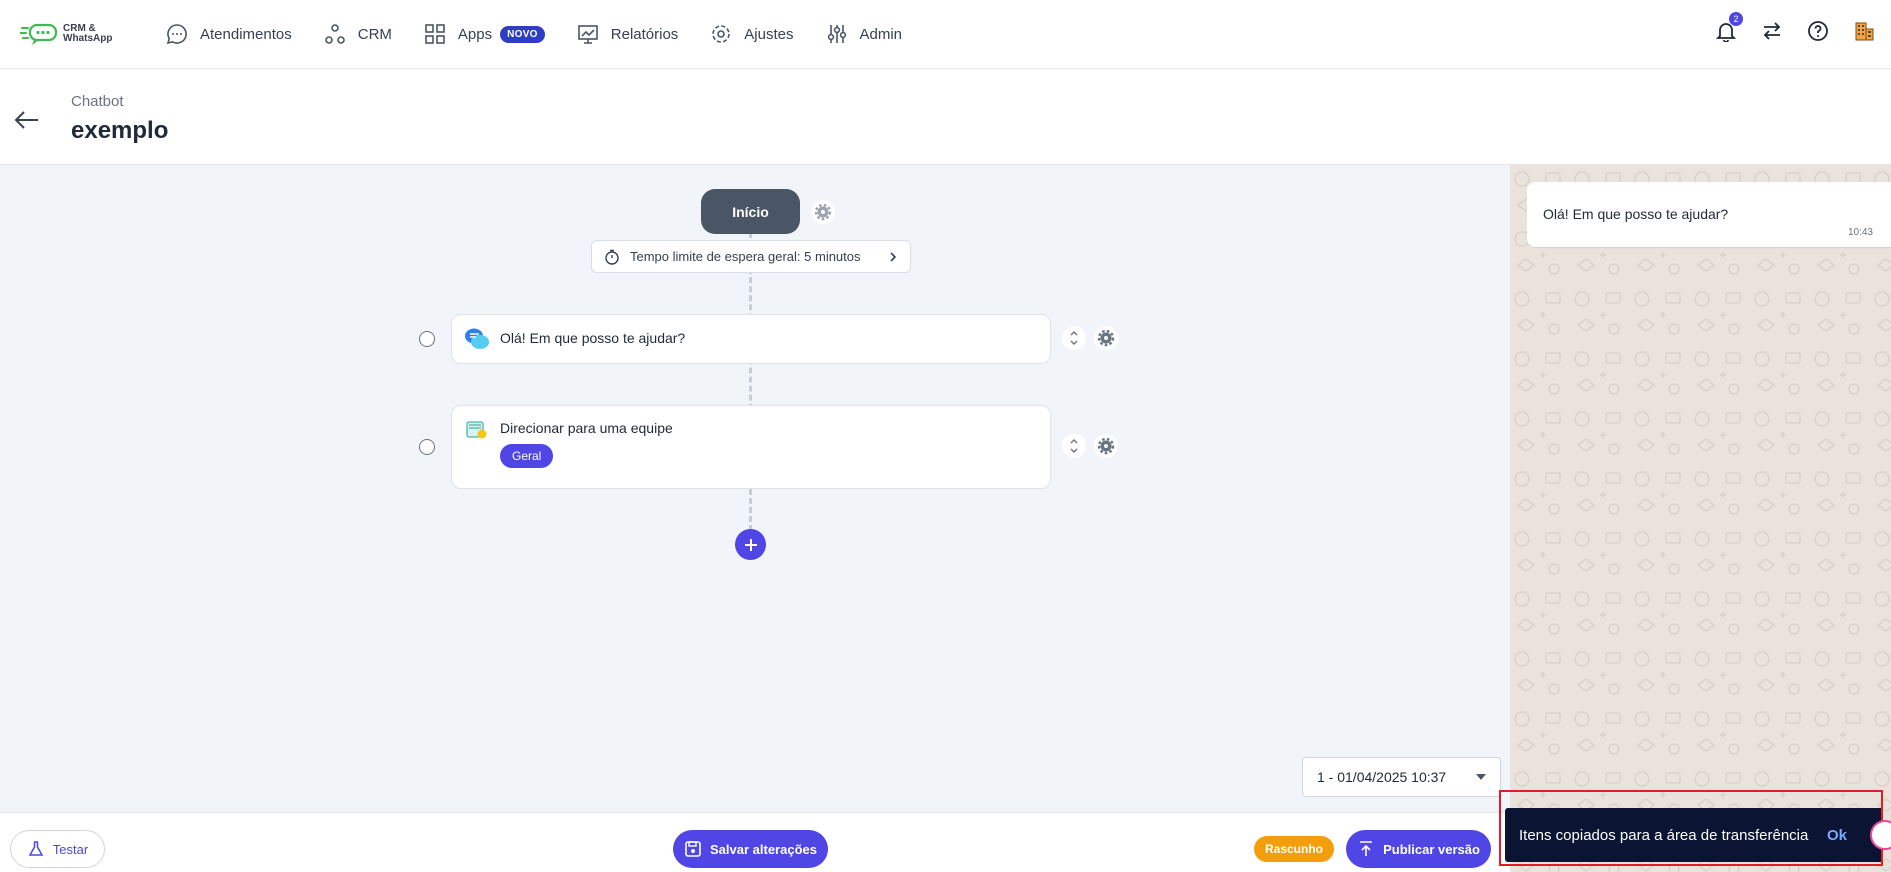  Describe the element at coordinates (1636, 214) in the screenshot. I see `chat-message-text: Olá! Em que posso te ajudar?` at that location.